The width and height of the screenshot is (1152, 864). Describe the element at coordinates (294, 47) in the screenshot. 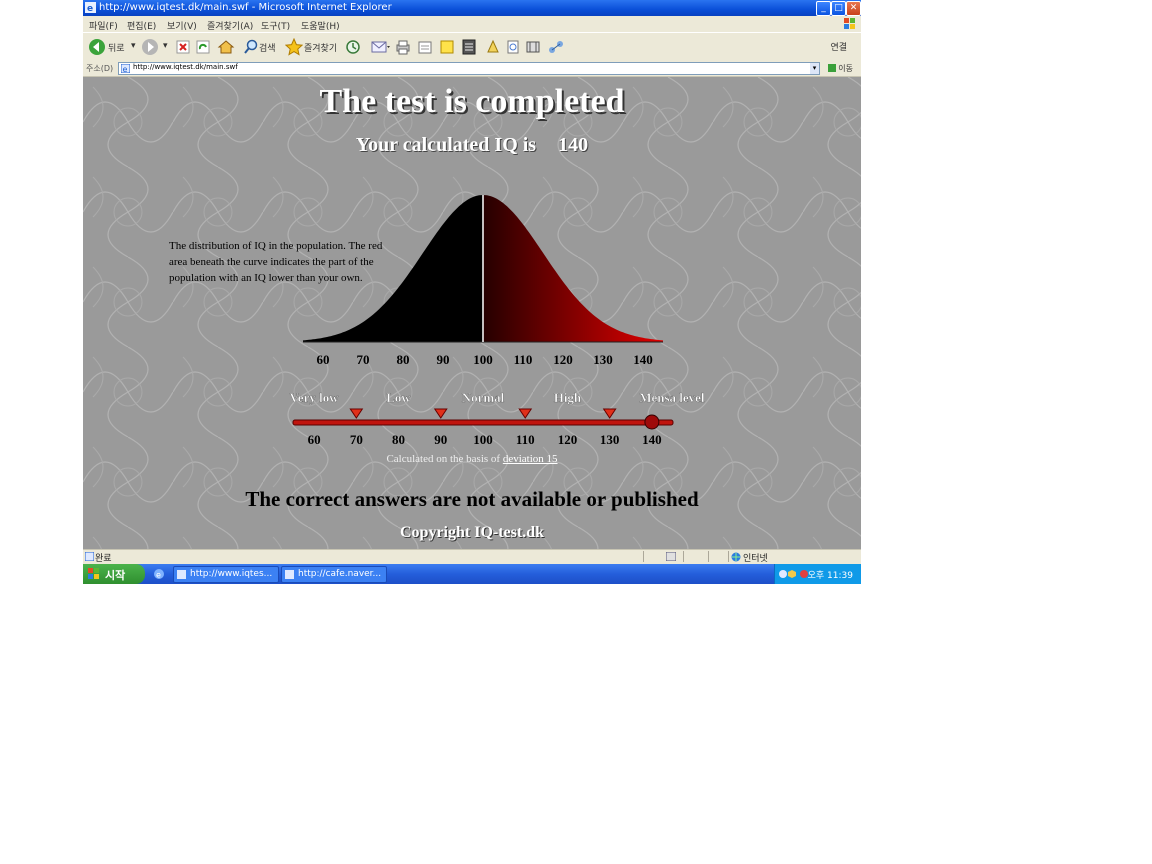

I see `favorites-button` at that location.